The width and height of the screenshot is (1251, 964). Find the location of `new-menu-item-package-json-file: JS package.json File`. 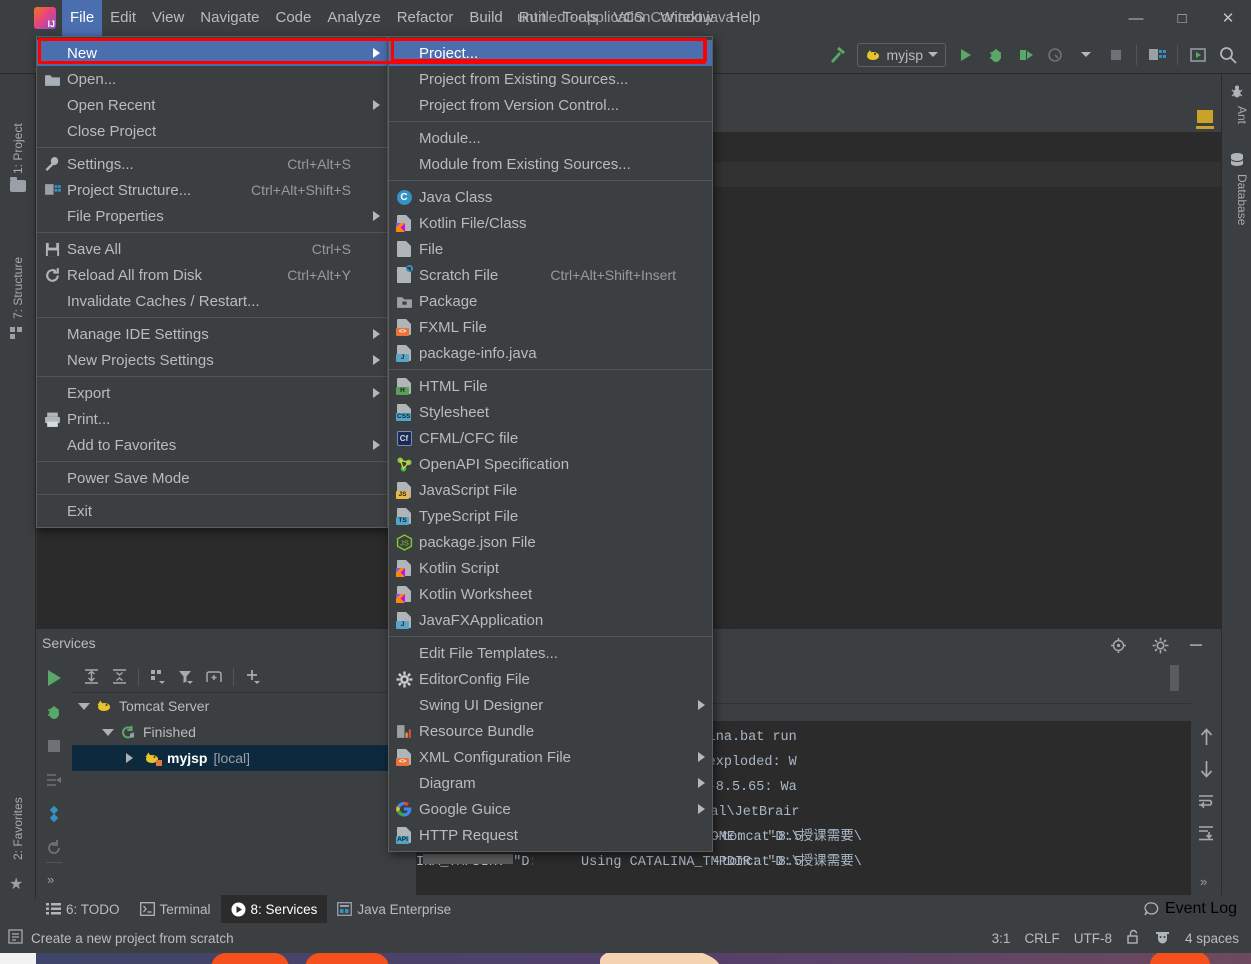

new-menu-item-package-json-file: JS package.json File is located at coordinates (550, 542).